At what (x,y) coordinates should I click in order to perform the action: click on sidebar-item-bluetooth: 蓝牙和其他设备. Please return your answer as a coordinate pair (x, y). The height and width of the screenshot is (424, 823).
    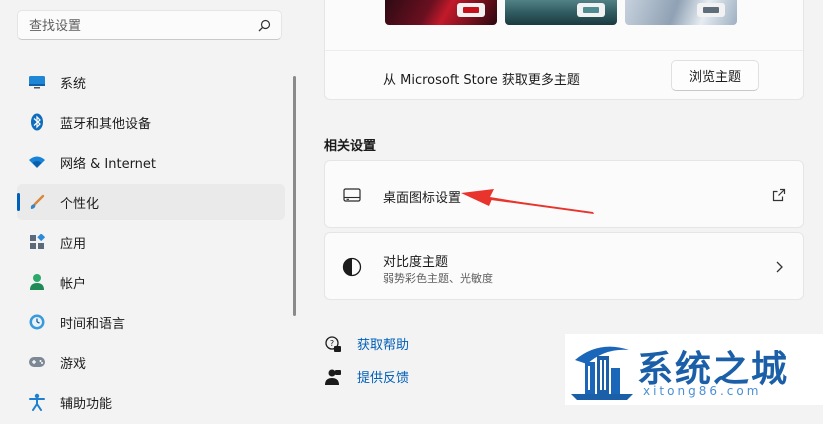
    Looking at the image, I should click on (151, 122).